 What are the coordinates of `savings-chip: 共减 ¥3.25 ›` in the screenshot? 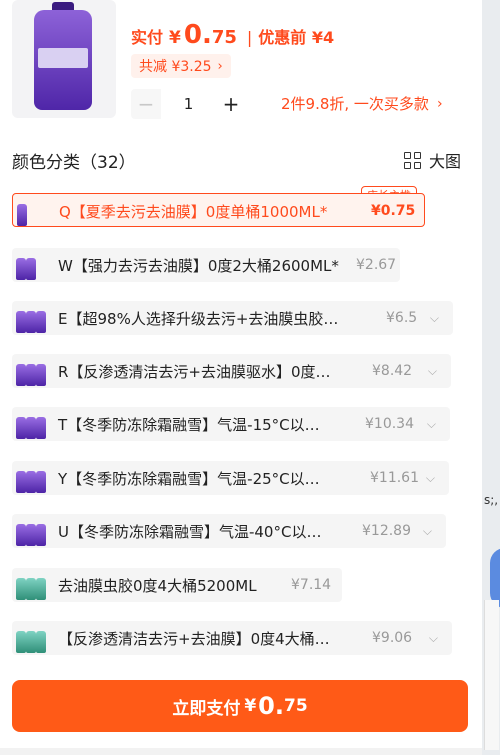 It's located at (181, 66).